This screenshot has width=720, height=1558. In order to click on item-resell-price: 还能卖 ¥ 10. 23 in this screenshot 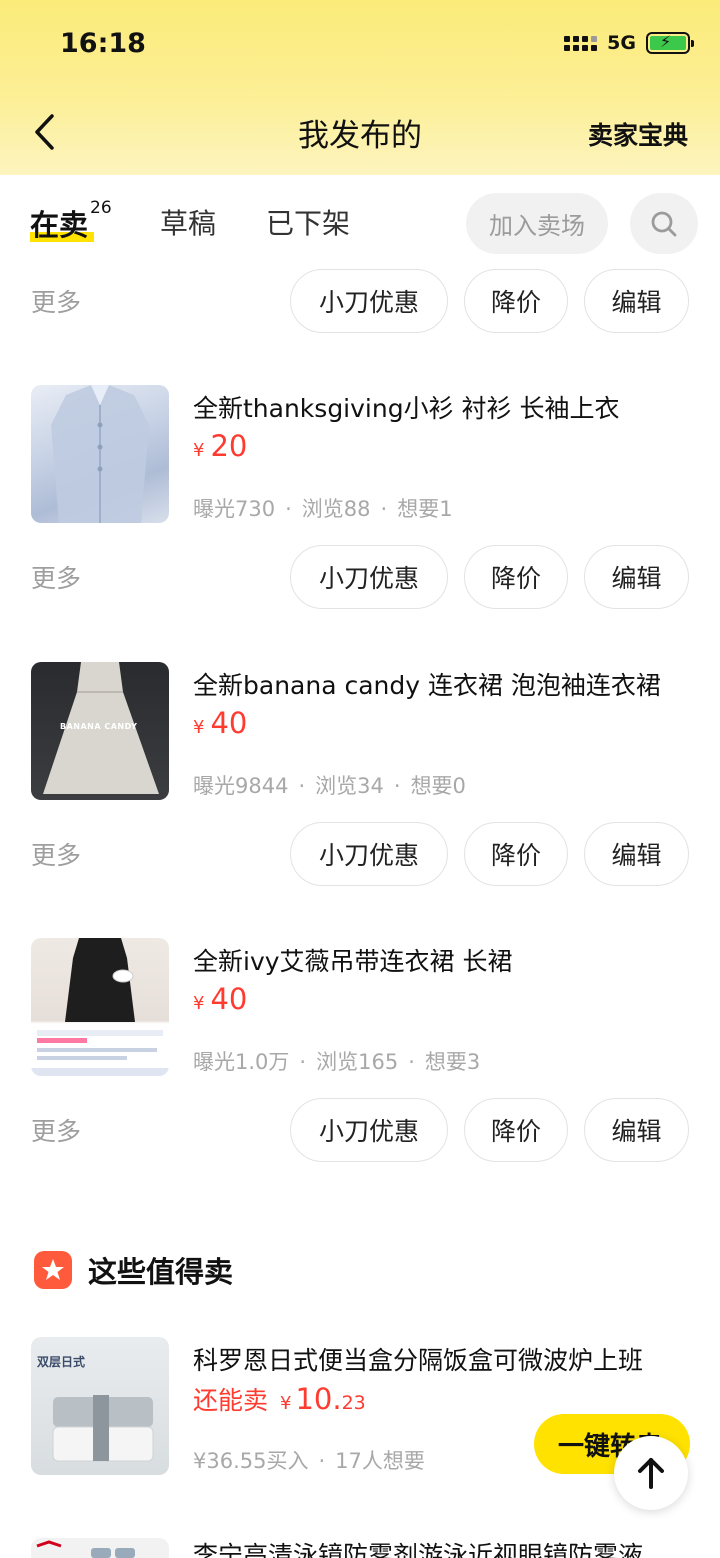, I will do `click(279, 1399)`.